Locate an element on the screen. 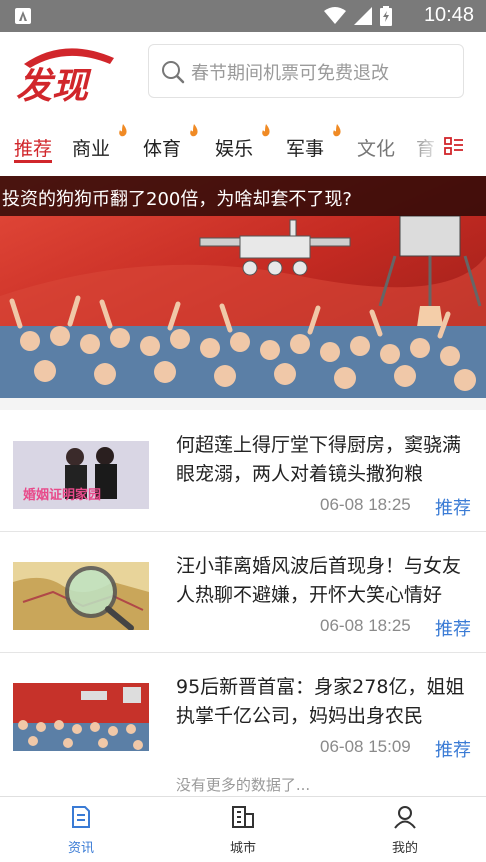  category-tabs: 推荐 商业 体育 娱乐 军事 文化 育 is located at coordinates (243, 146).